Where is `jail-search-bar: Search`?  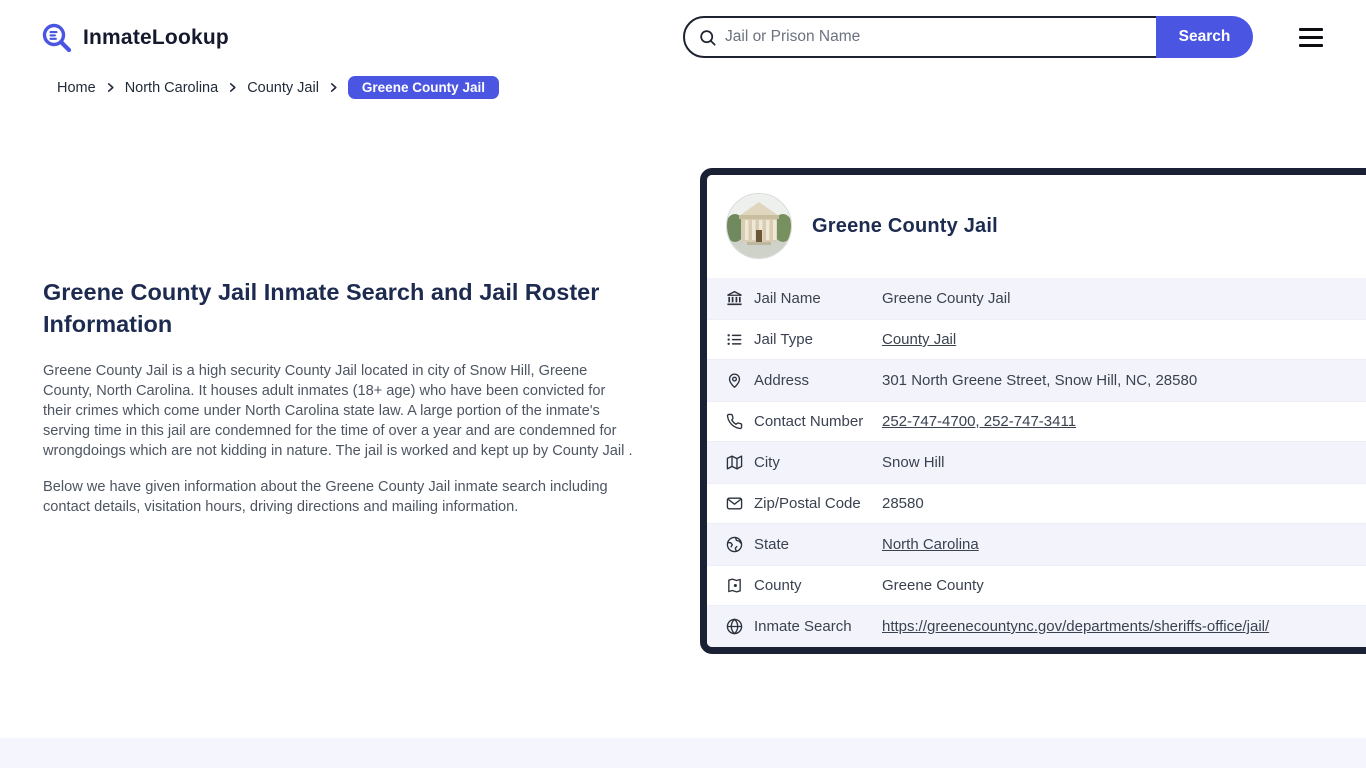 jail-search-bar: Search is located at coordinates (968, 37).